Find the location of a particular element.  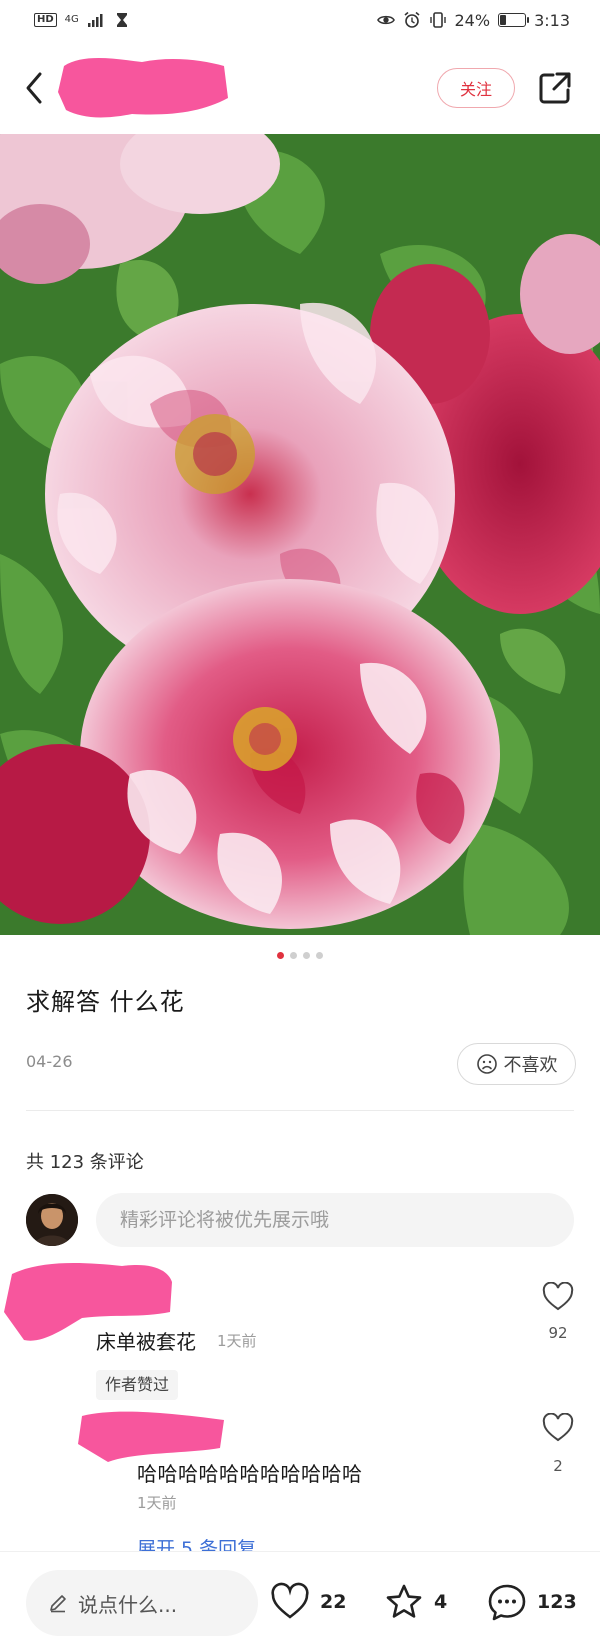

pencil-icon is located at coordinates (58, 1604).